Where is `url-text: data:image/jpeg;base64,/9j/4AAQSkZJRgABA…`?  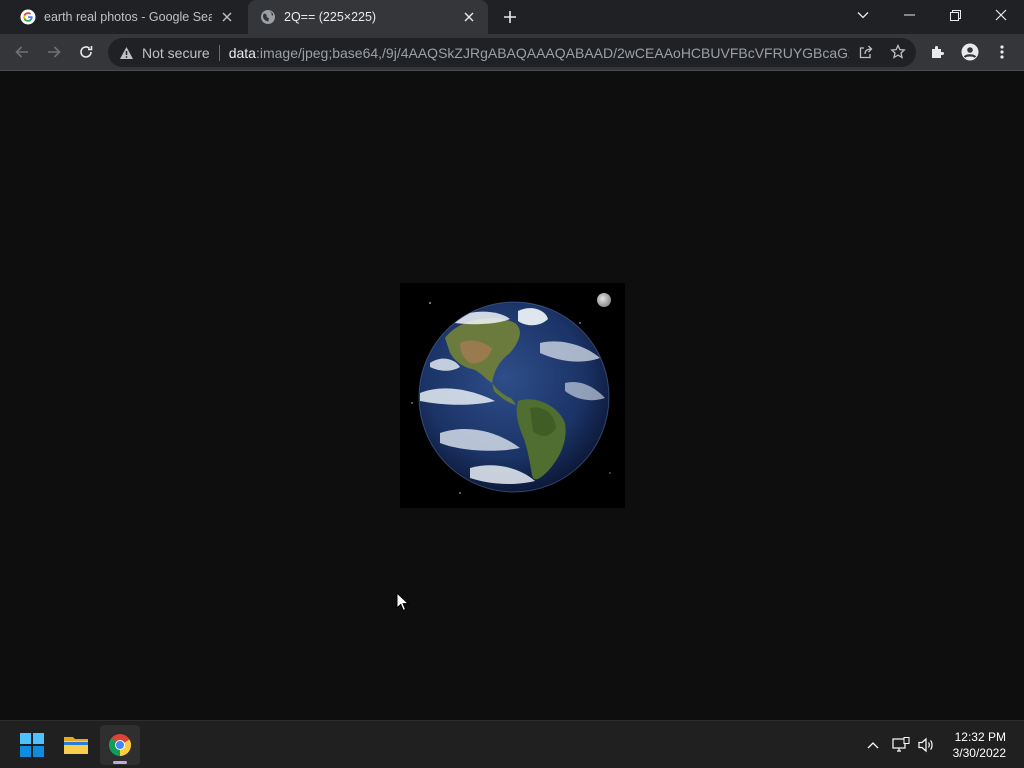
url-text: data:image/jpeg;base64,/9j/4AAQSkZJRgABA… is located at coordinates (539, 53).